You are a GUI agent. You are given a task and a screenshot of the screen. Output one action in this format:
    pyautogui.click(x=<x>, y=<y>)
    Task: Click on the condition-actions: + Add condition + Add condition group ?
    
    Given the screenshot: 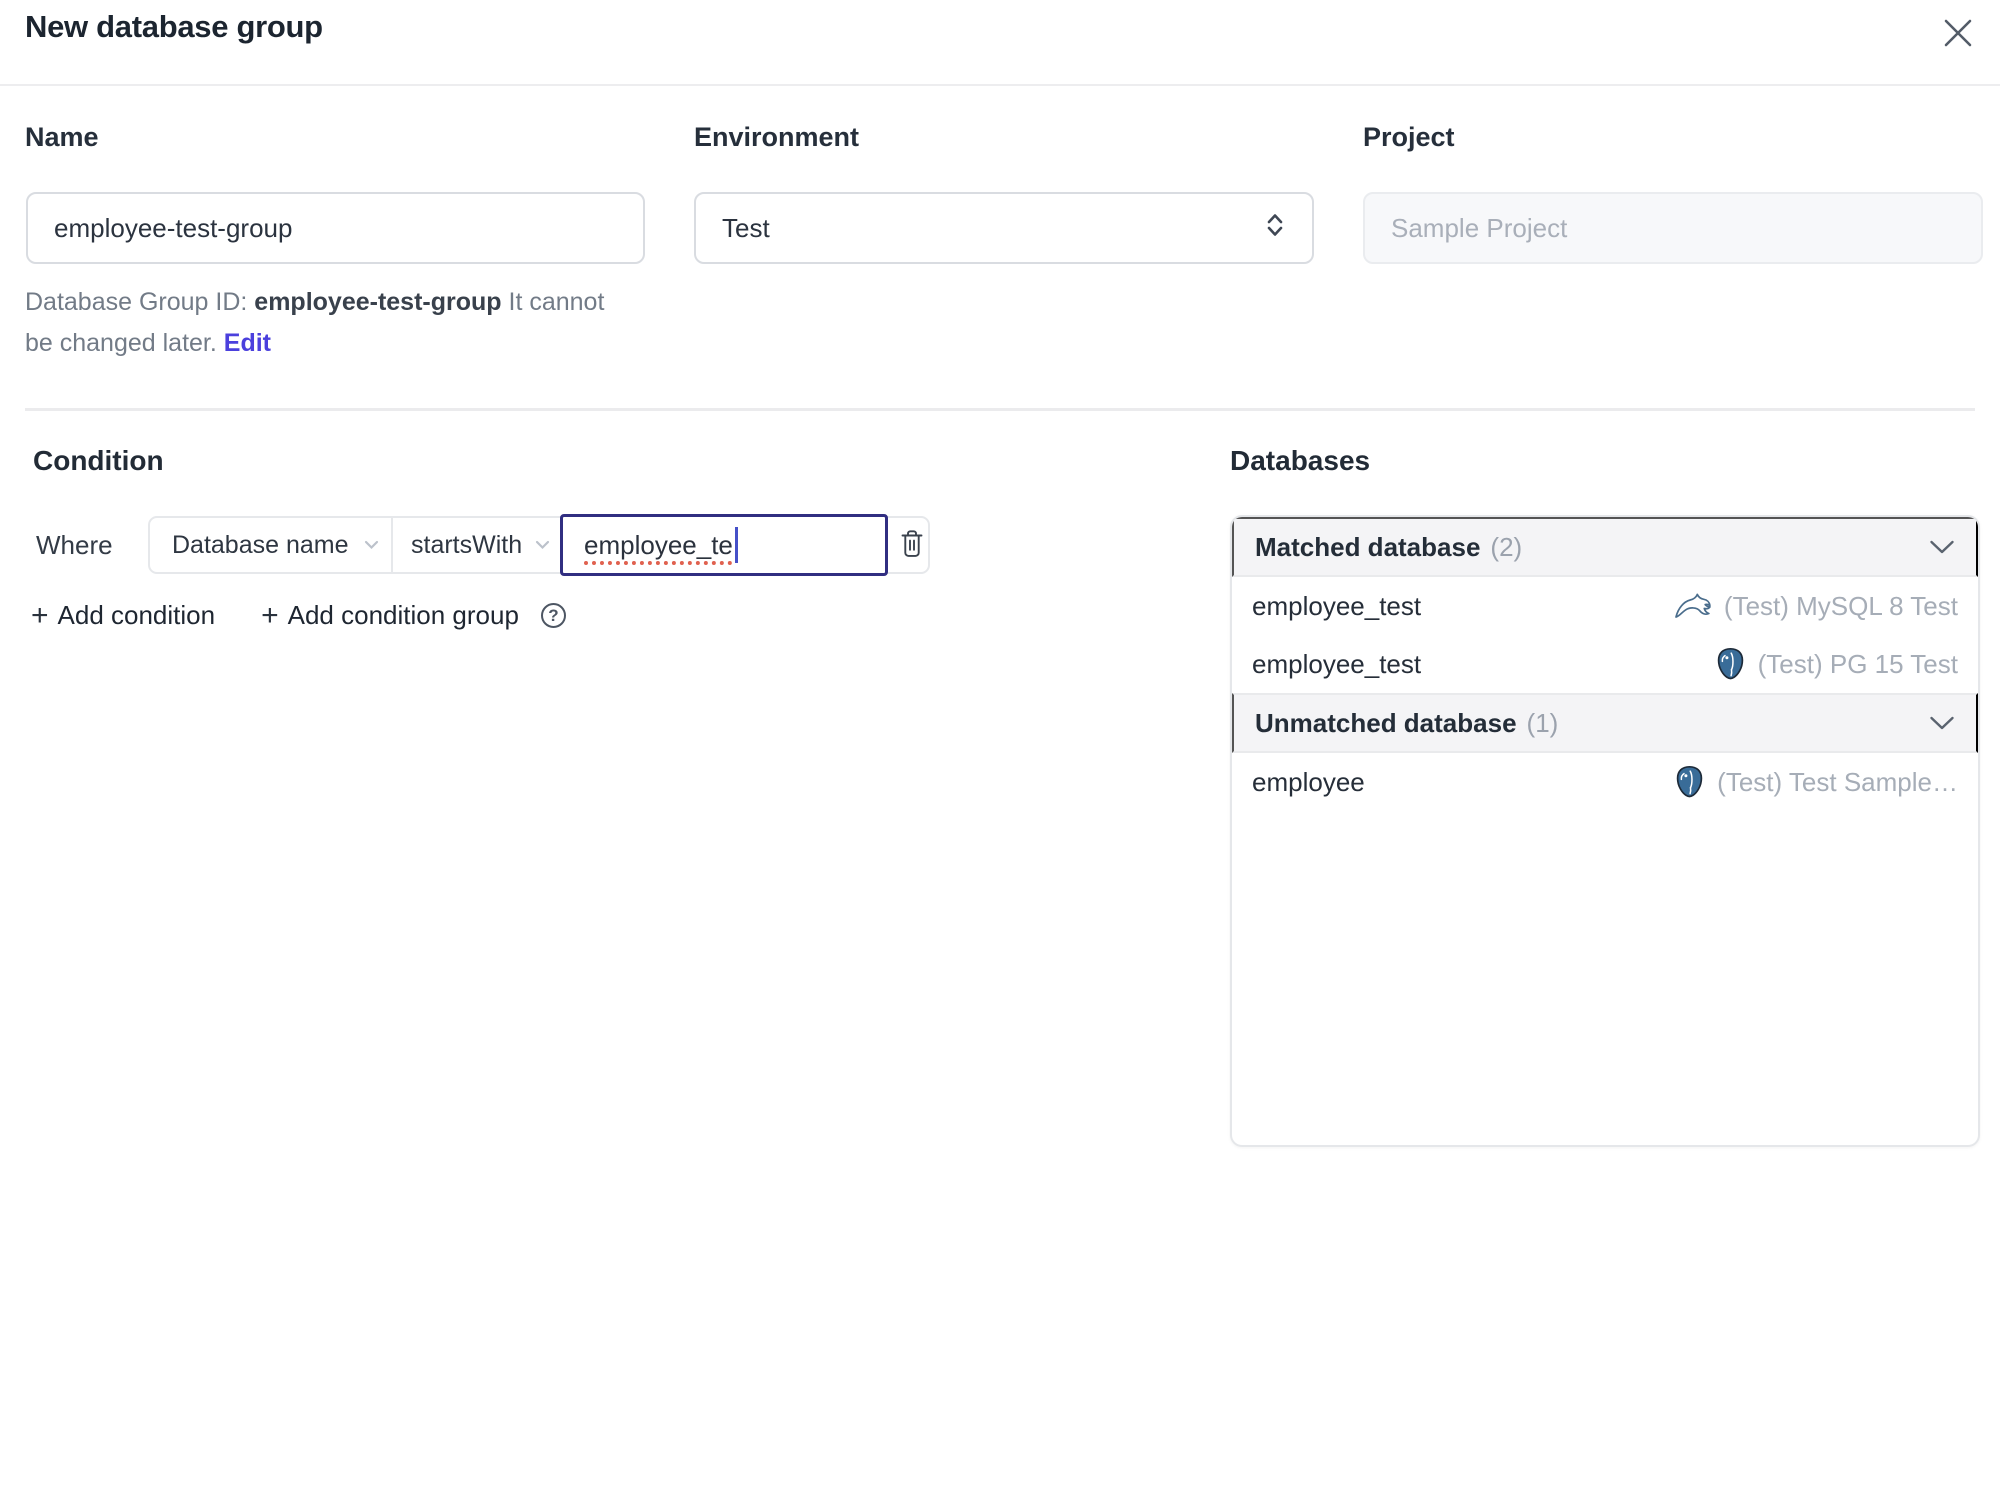 What is the action you would take?
    pyautogui.click(x=298, y=615)
    